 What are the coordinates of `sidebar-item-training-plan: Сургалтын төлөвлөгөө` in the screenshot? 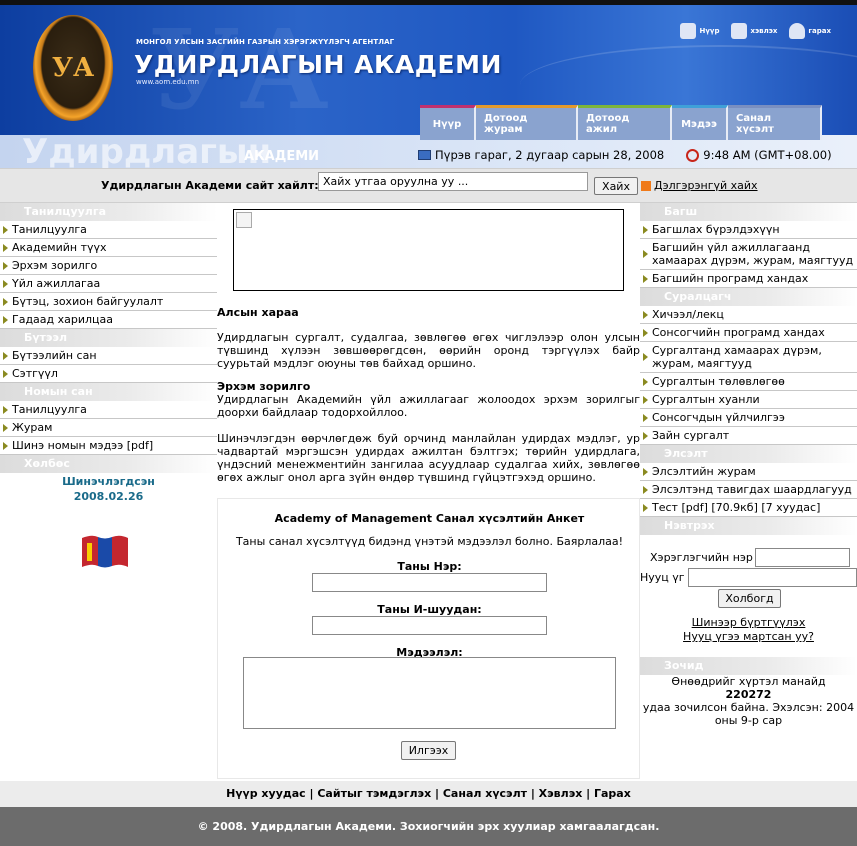 It's located at (748, 382).